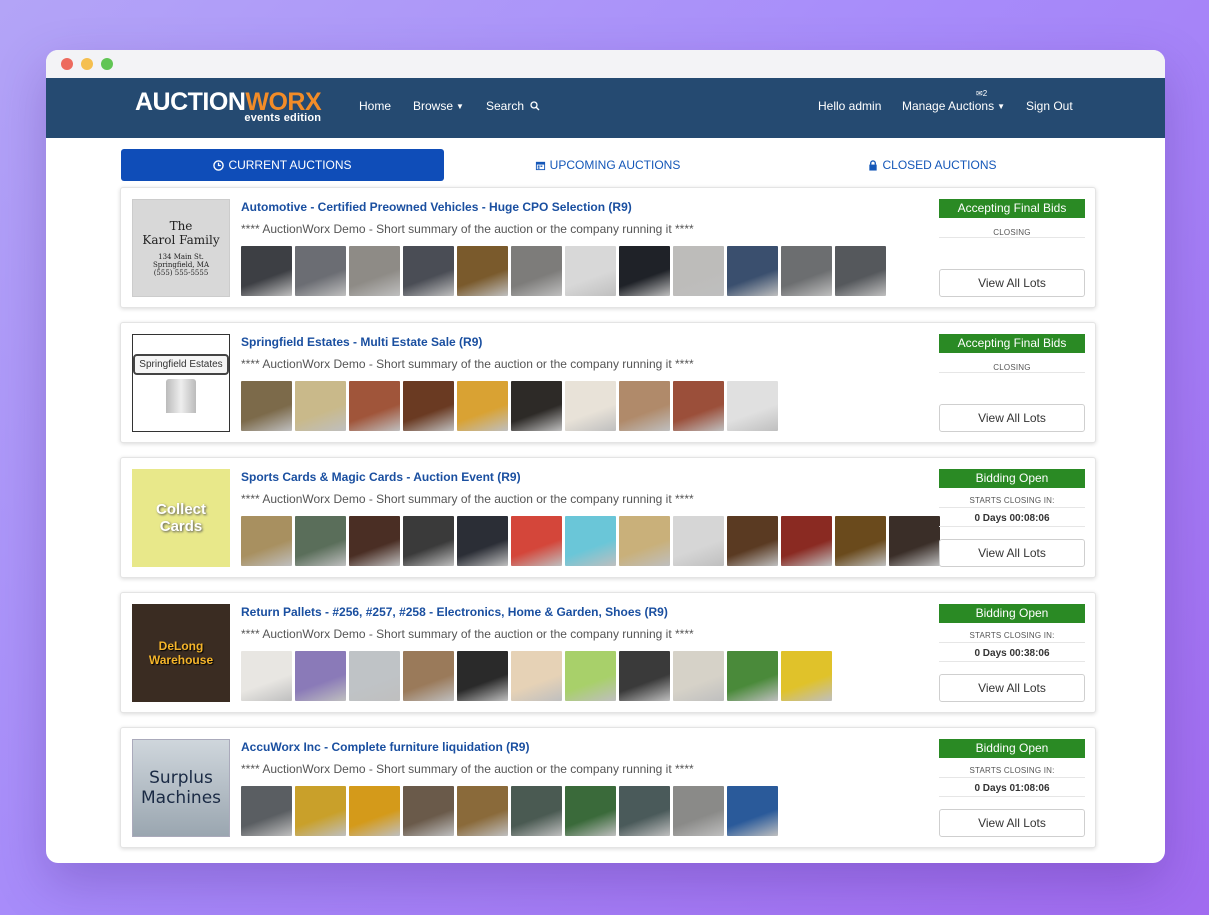  I want to click on nav-manage-auctions-dropdown: Manage Auctions ▼, so click(953, 106).